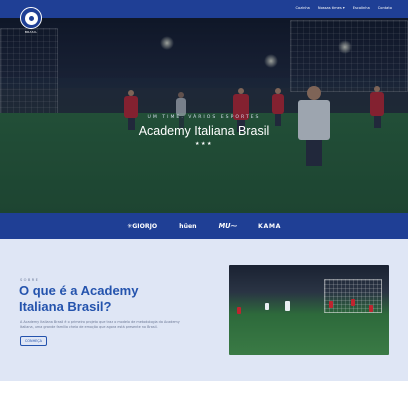 This screenshot has height=403, width=408. What do you see at coordinates (269, 226) in the screenshot?
I see `sponsor-logo-kama: KAMA` at bounding box center [269, 226].